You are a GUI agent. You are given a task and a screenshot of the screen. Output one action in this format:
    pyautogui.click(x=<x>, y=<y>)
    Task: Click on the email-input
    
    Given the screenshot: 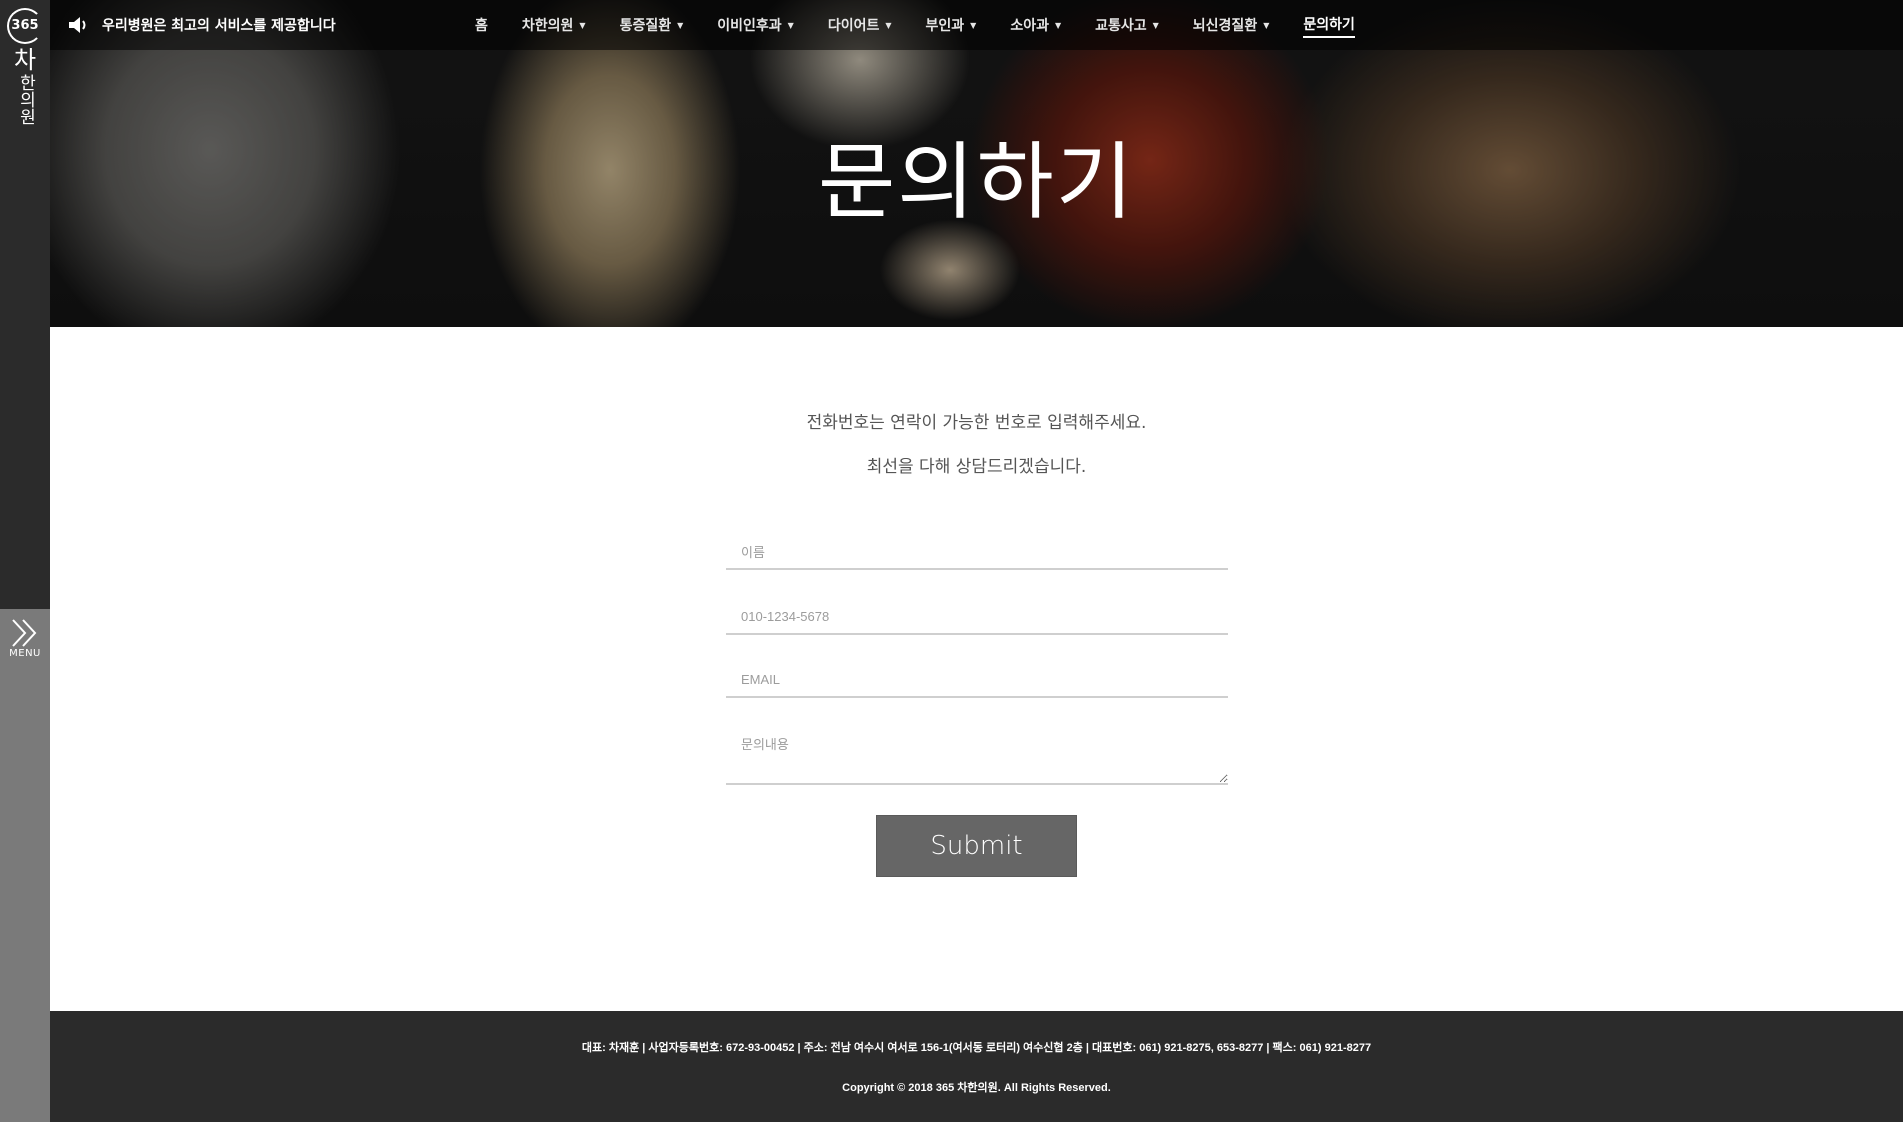 What is the action you would take?
    pyautogui.click(x=977, y=680)
    